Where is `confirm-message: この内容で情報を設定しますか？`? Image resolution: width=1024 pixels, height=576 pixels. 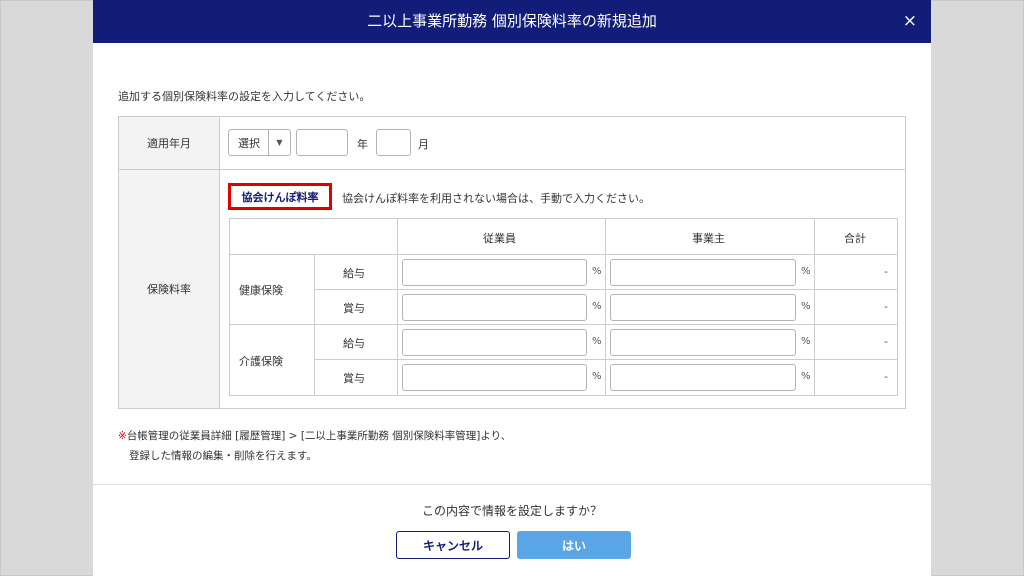 confirm-message: この内容で情報を設定しますか？ is located at coordinates (511, 511).